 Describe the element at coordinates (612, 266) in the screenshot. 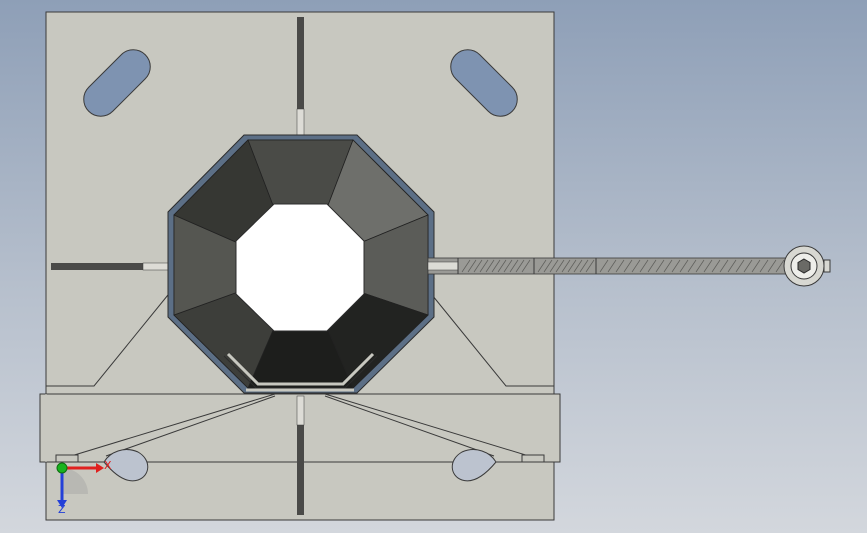

I see `threaded-rod` at that location.